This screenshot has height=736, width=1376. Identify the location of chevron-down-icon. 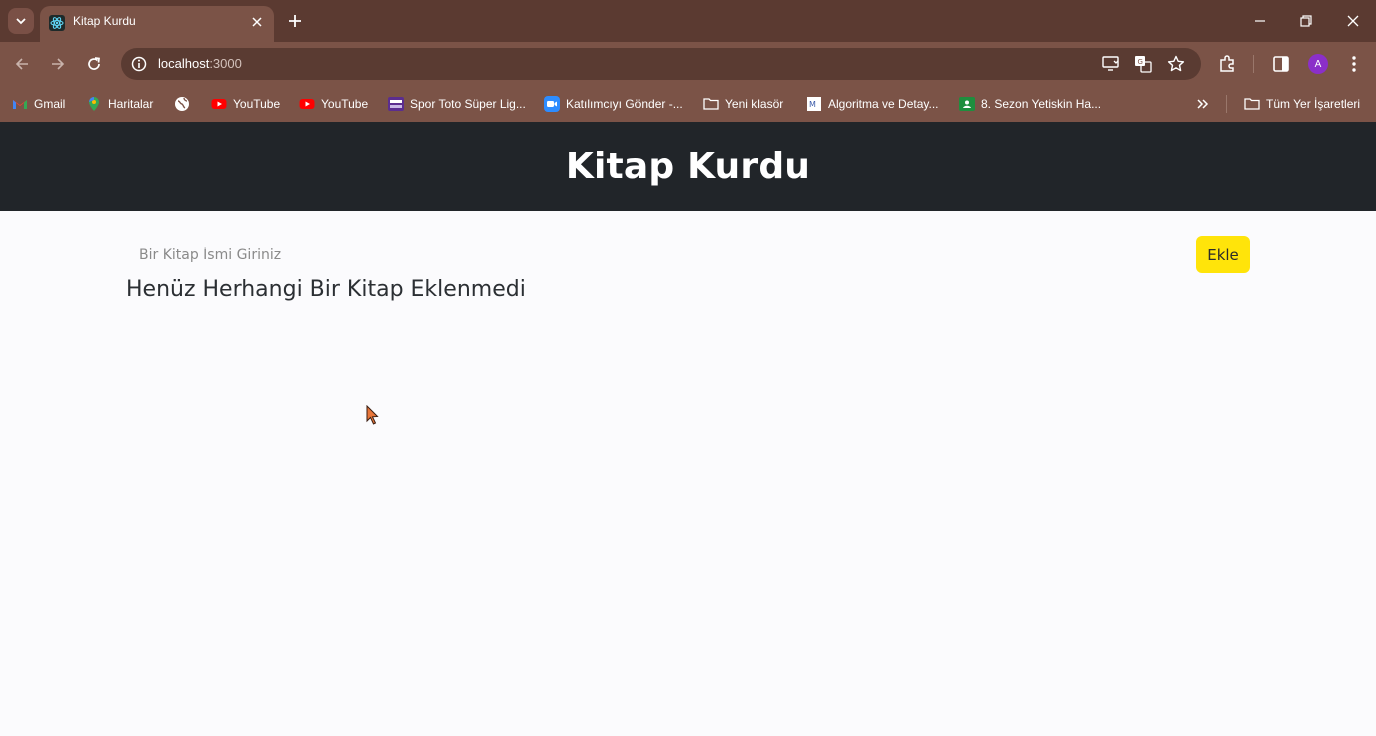
(21, 21).